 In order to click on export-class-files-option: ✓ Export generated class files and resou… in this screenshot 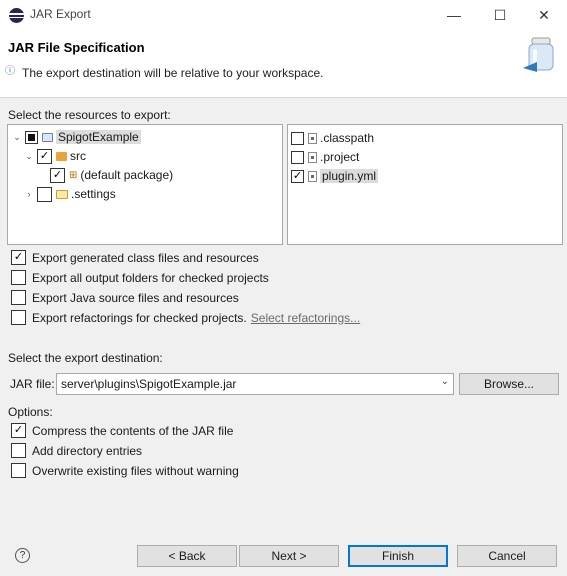, I will do `click(135, 257)`.